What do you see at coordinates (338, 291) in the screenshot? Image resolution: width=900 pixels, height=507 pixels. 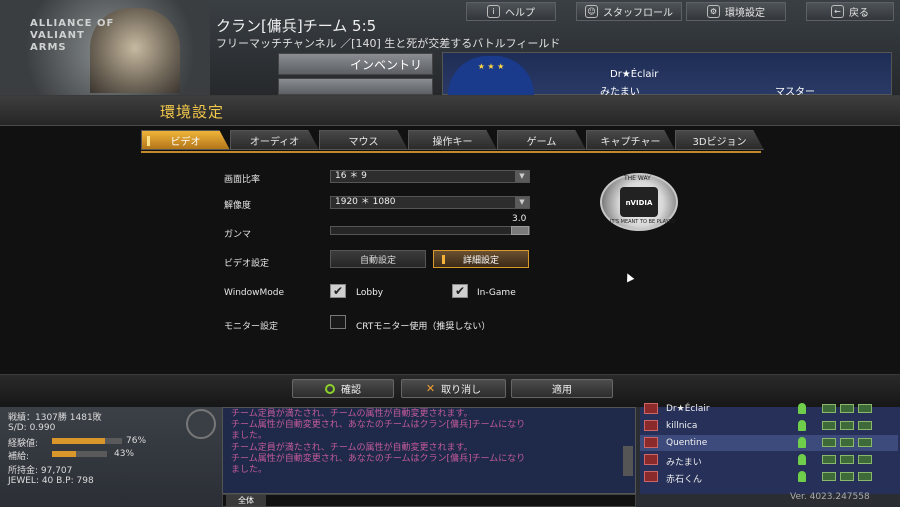 I see `lobby-checkbox: ✔` at bounding box center [338, 291].